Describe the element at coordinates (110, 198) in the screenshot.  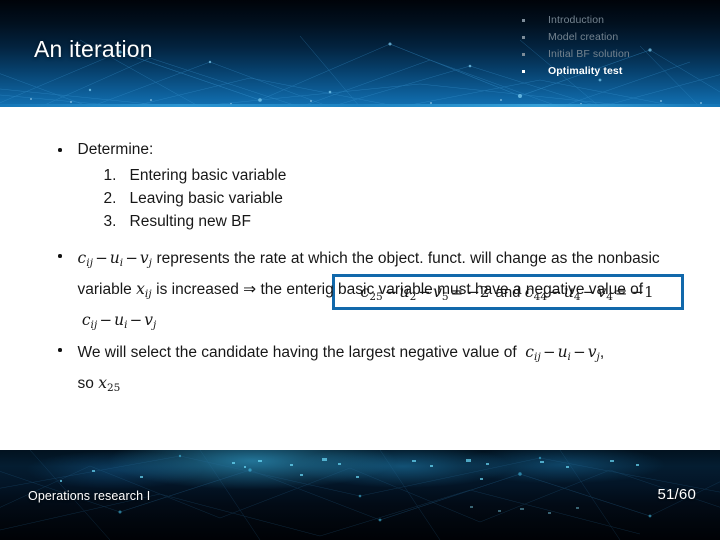
I see `step-number: 2.` at that location.